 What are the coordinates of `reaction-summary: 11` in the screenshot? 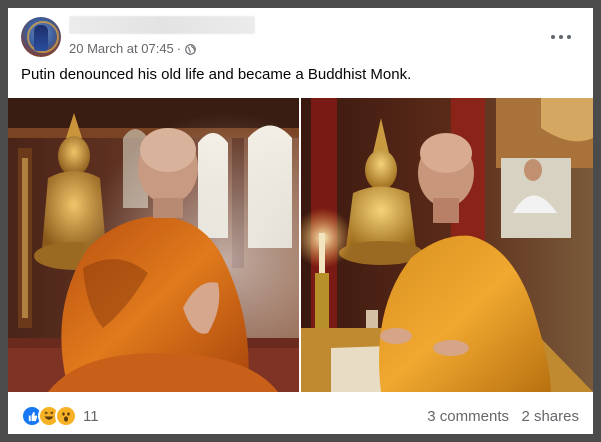 It's located at (60, 416).